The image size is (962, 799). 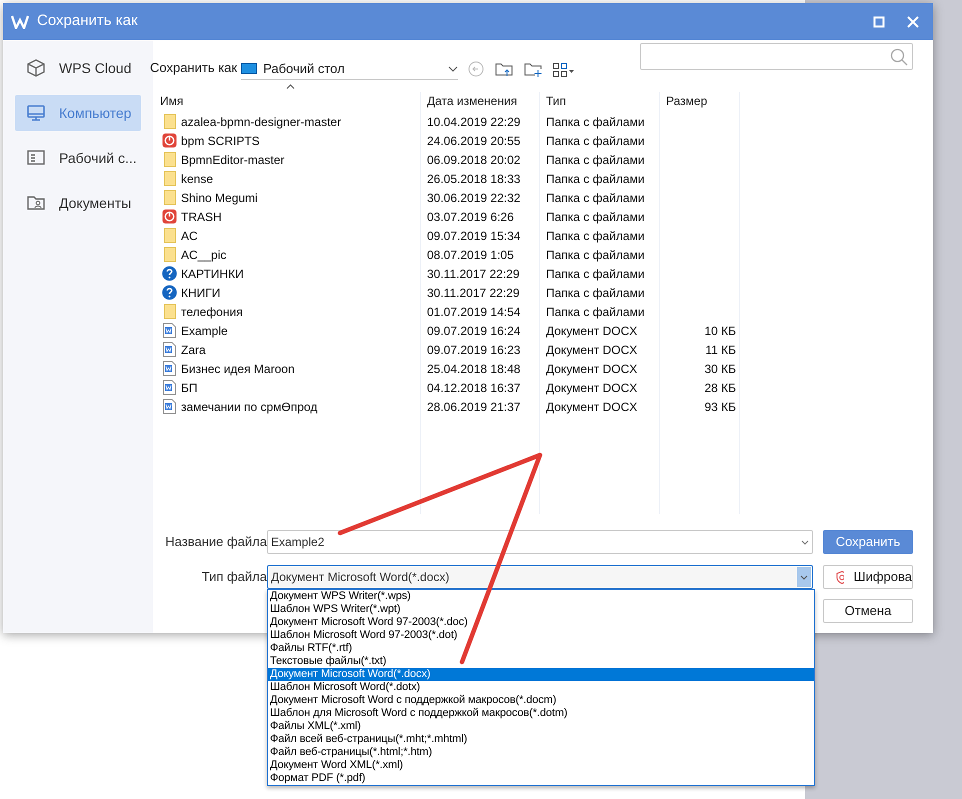 I want to click on cancel-button: Отмена, so click(x=868, y=611).